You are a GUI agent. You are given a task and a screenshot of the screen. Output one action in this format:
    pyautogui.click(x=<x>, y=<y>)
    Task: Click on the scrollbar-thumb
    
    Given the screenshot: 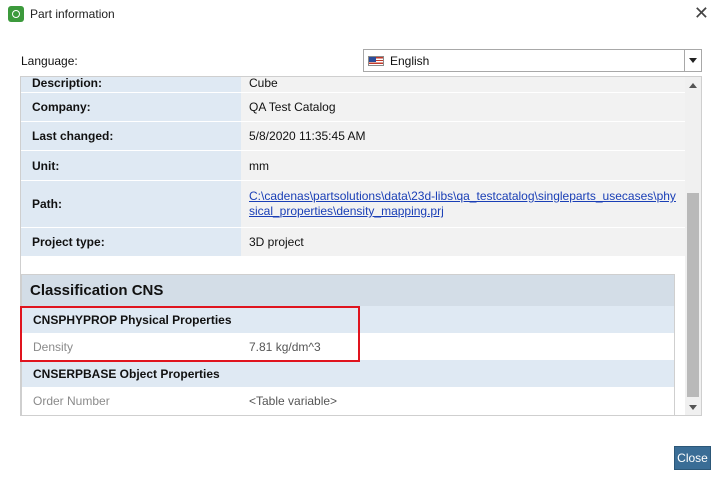 What is the action you would take?
    pyautogui.click(x=693, y=295)
    